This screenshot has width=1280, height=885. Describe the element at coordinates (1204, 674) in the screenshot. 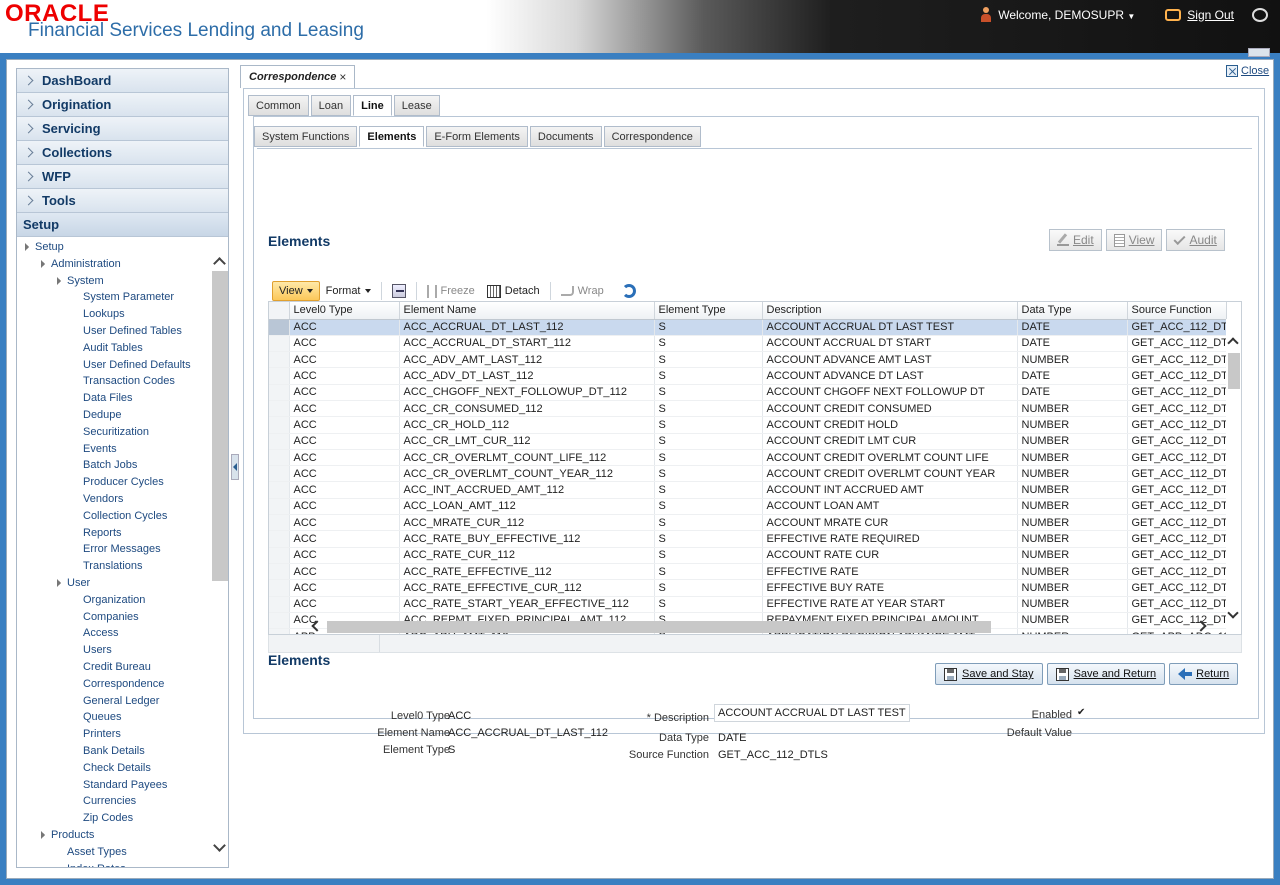

I see `return-button: Return` at that location.